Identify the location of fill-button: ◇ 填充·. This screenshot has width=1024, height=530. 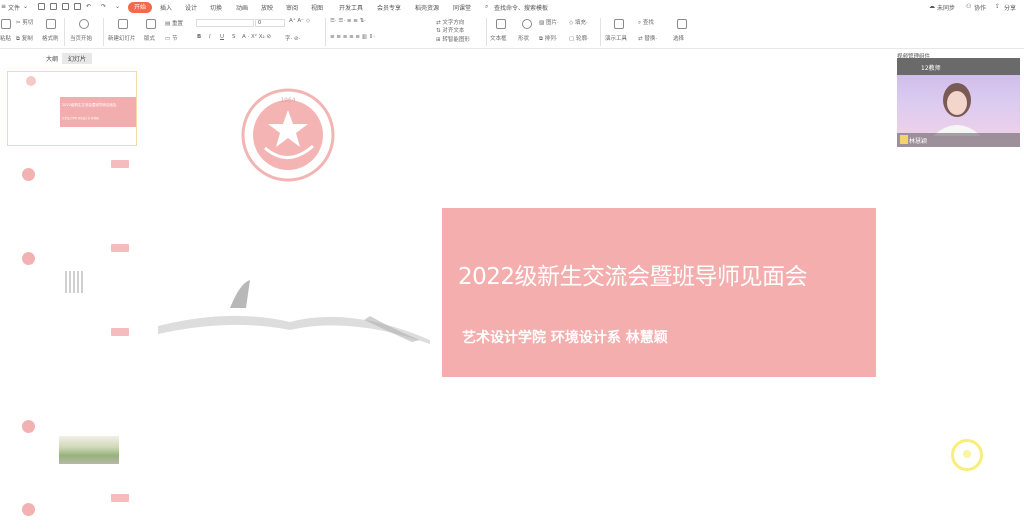
(578, 22).